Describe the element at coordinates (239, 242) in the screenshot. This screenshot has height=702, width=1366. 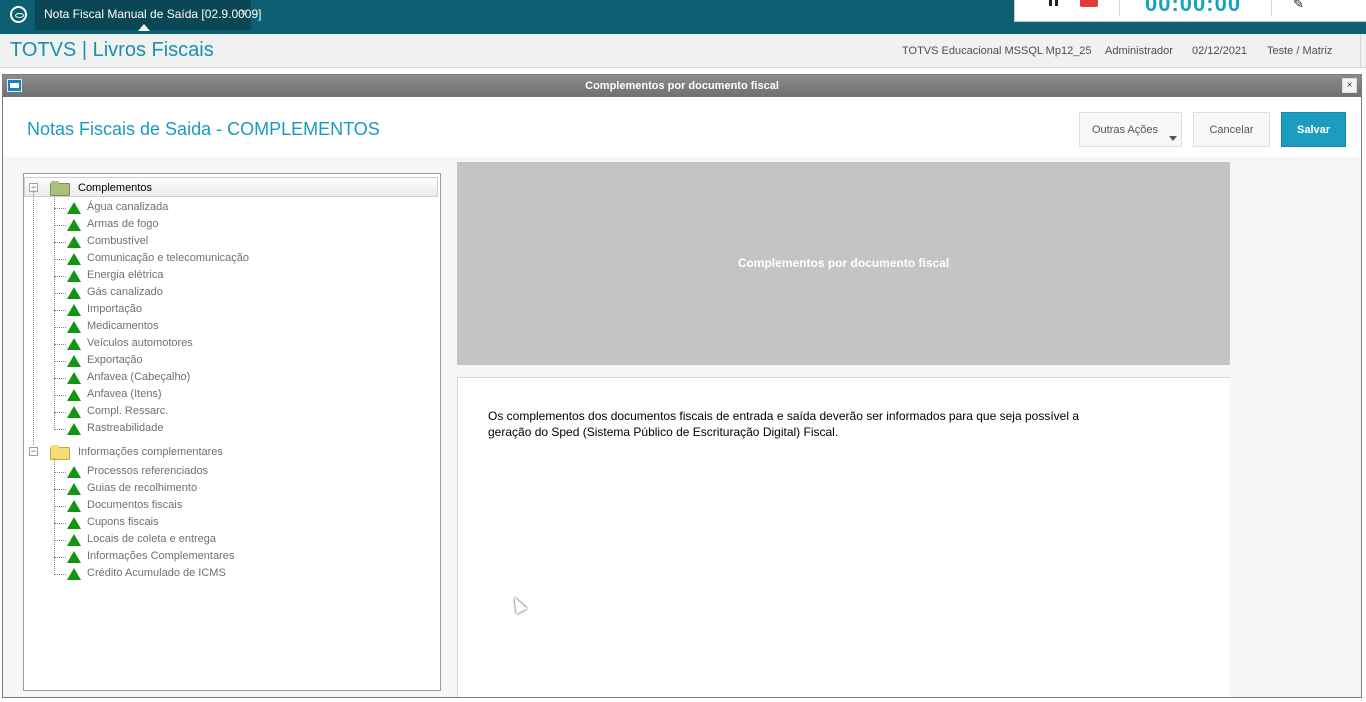
I see `tree-item: Combustível` at that location.